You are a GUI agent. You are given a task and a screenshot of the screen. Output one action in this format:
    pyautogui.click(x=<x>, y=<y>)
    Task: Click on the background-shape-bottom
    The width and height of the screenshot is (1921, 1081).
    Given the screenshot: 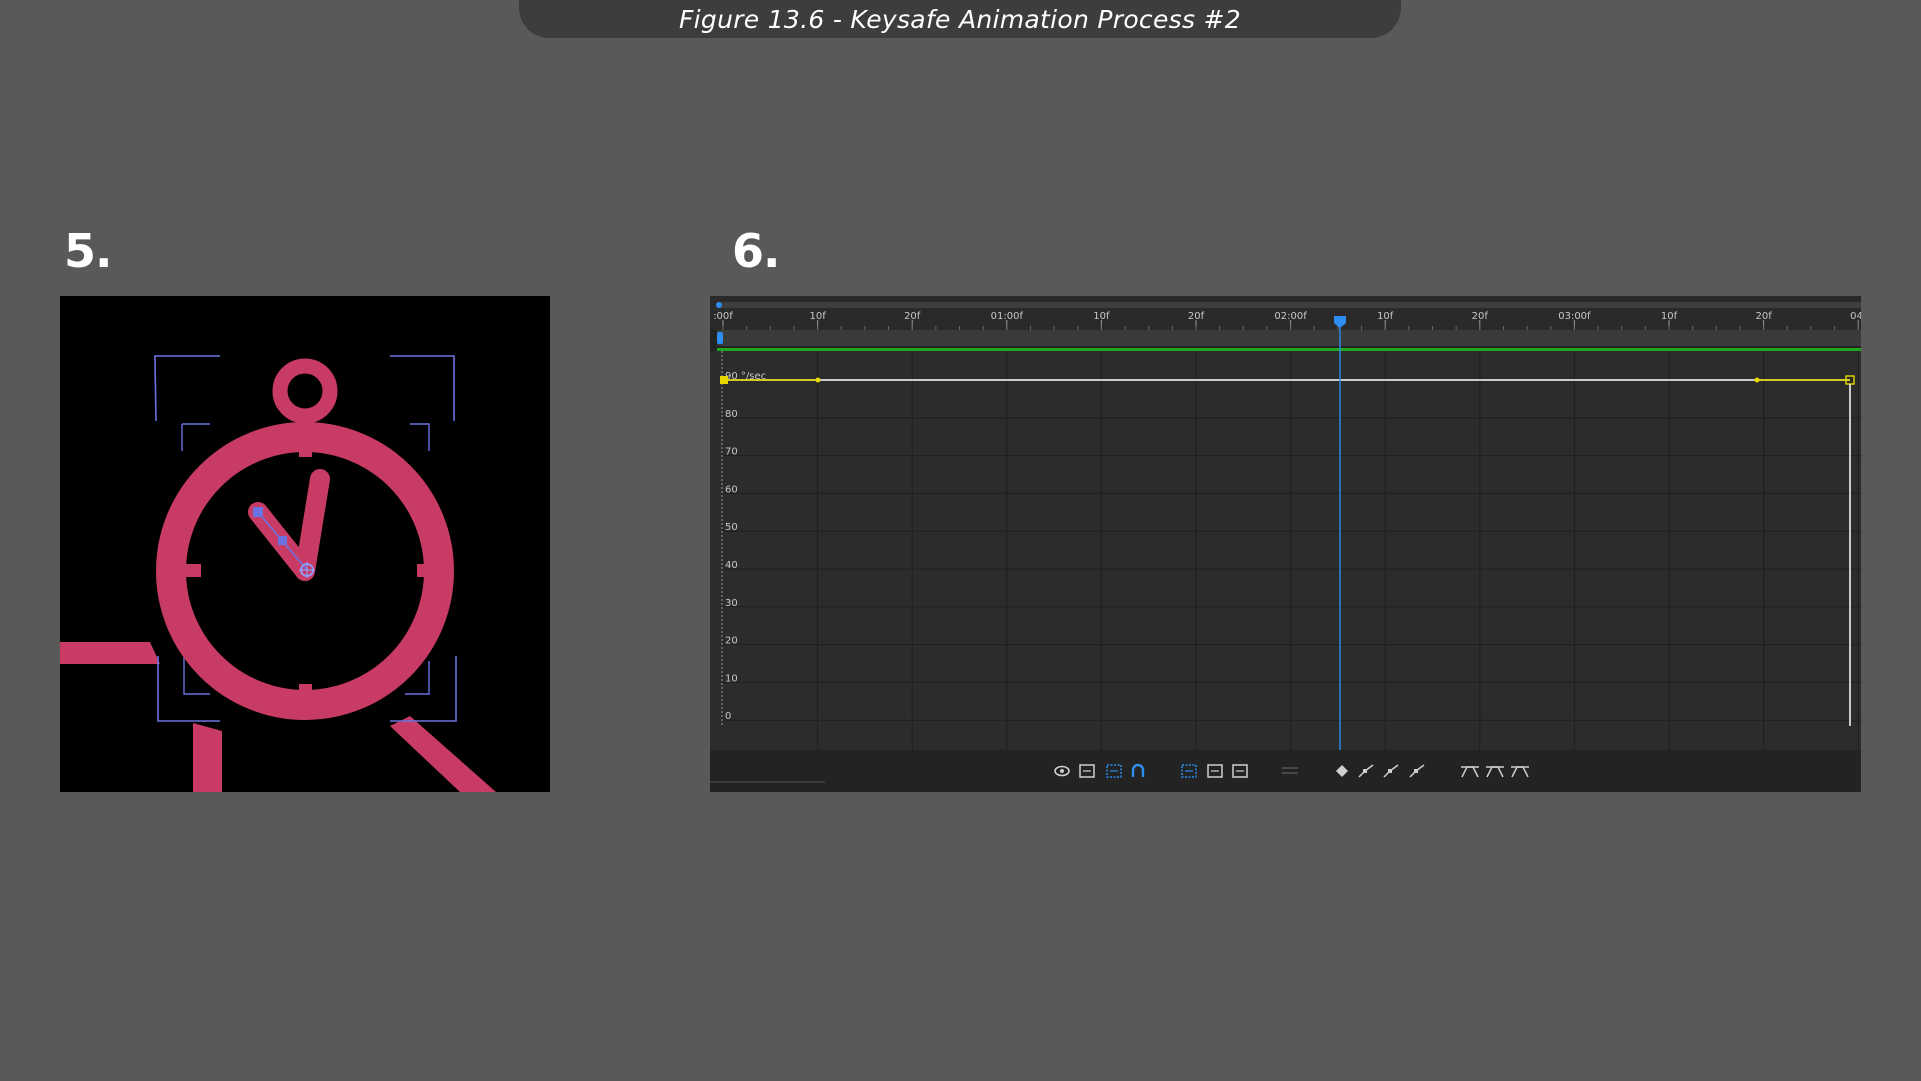 What is the action you would take?
    pyautogui.click(x=207, y=757)
    